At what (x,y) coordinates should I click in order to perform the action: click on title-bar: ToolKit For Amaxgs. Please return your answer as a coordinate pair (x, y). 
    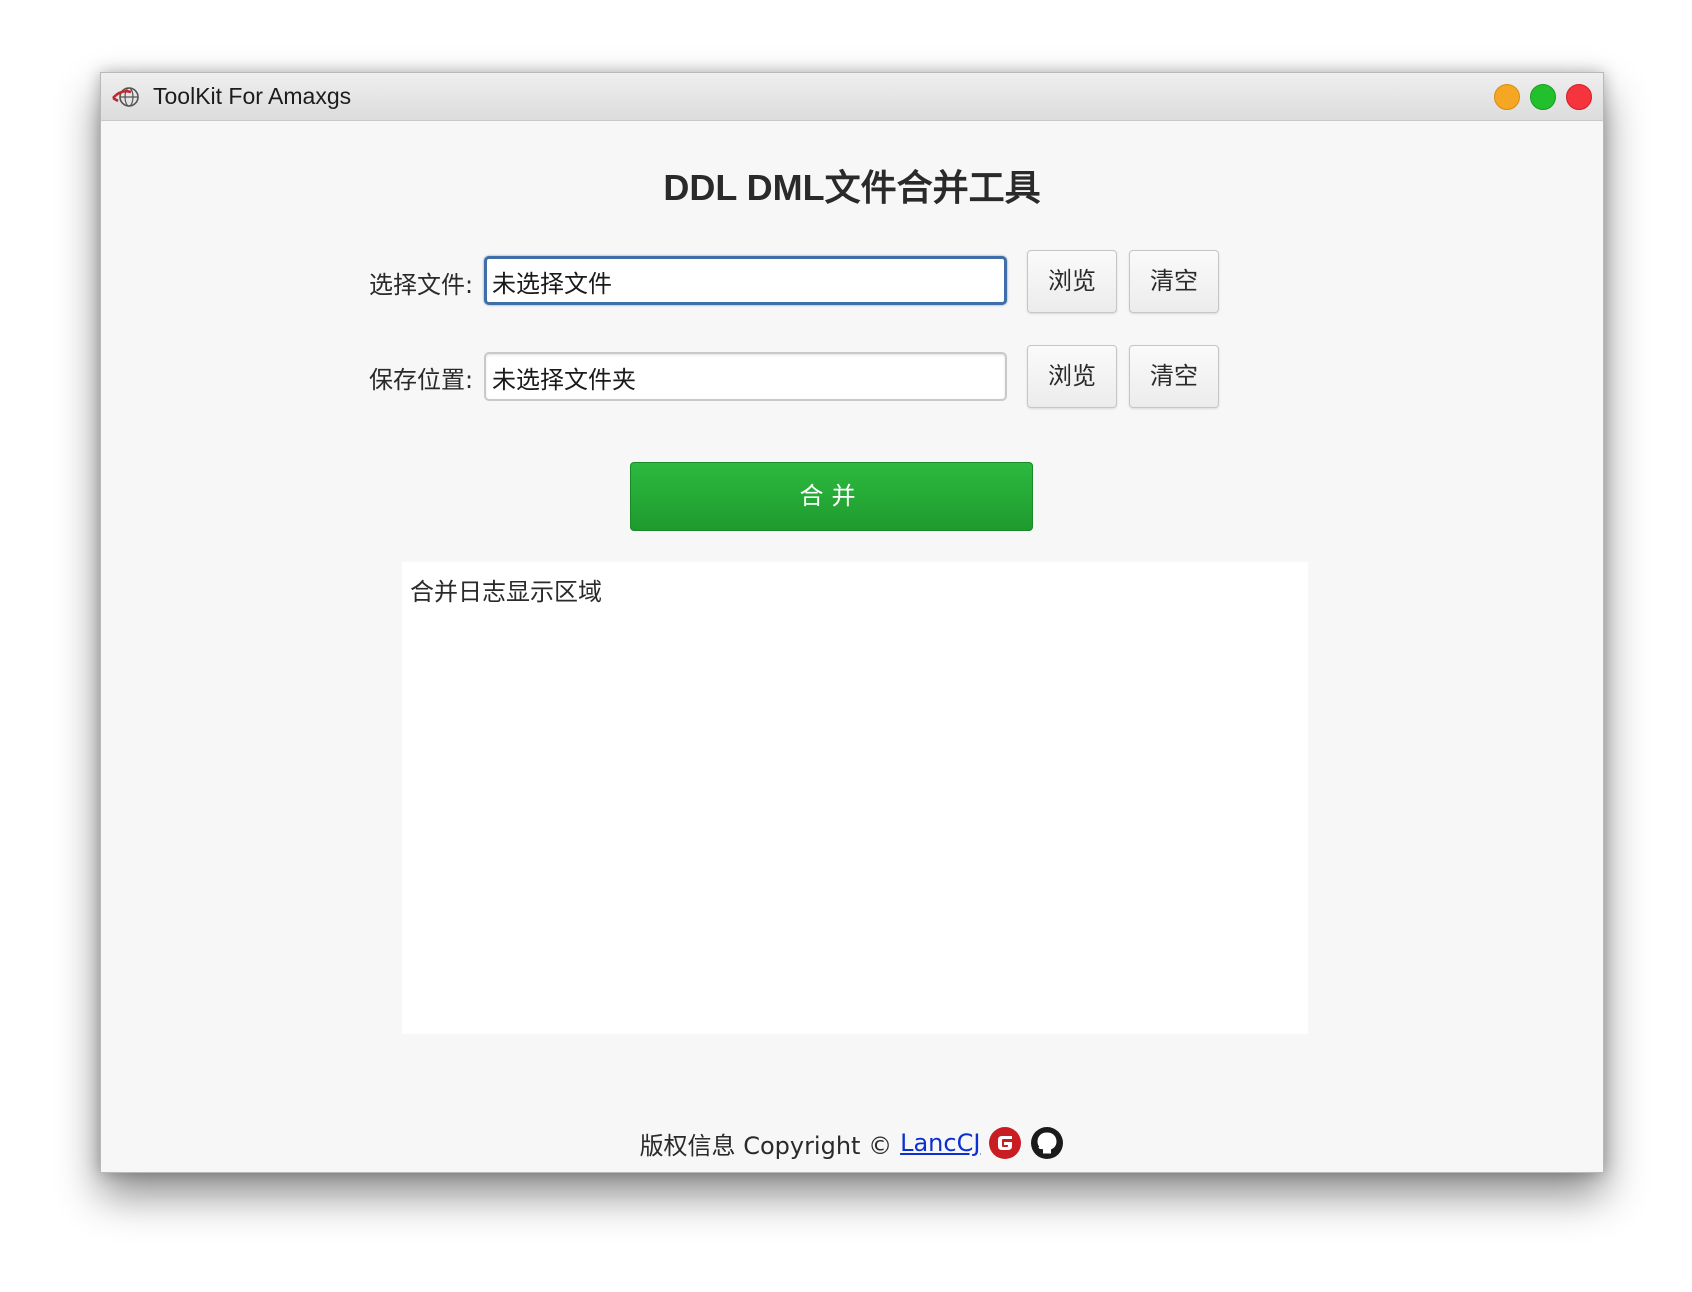
    Looking at the image, I should click on (852, 97).